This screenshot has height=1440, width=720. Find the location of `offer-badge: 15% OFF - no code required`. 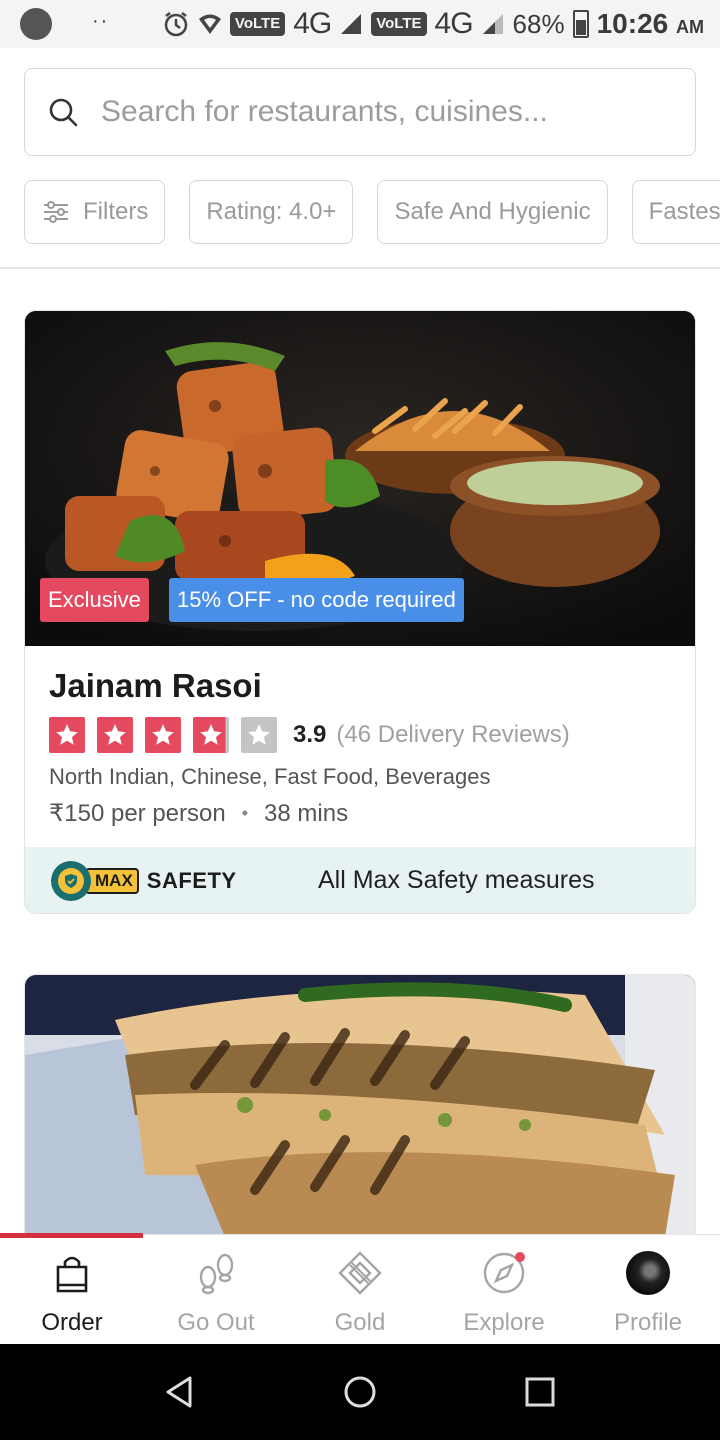

offer-badge: 15% OFF - no code required is located at coordinates (316, 600).